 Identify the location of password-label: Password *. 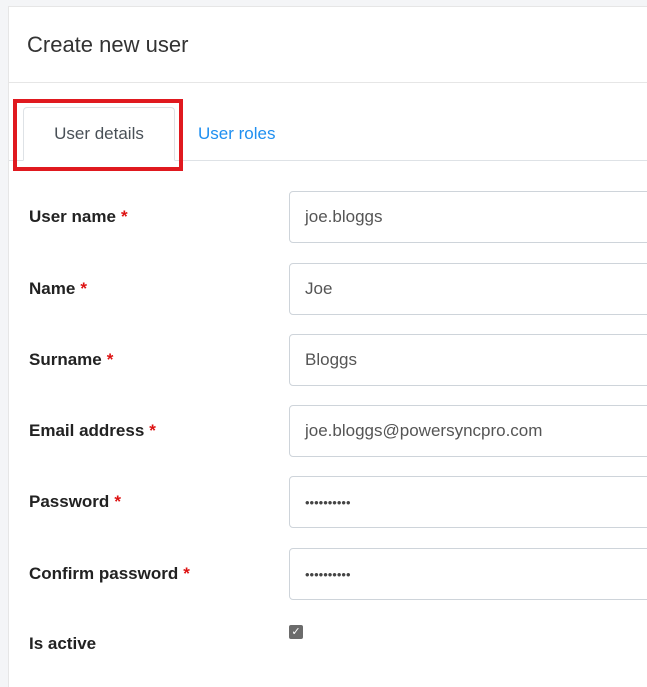
(75, 502).